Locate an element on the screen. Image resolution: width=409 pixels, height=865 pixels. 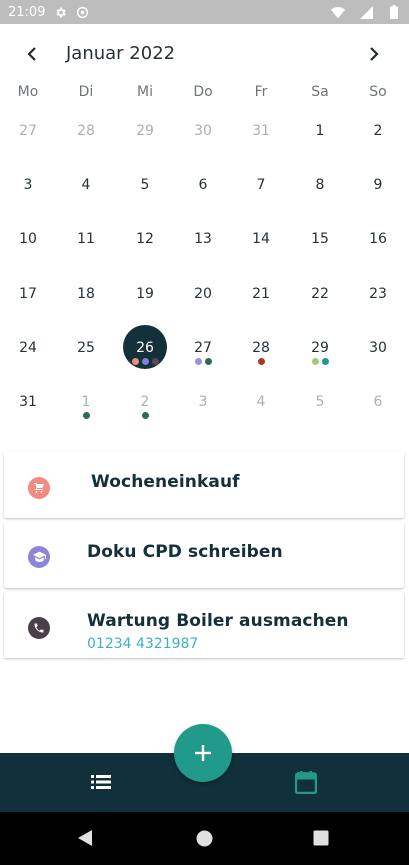
day-number: 29 is located at coordinates (145, 131).